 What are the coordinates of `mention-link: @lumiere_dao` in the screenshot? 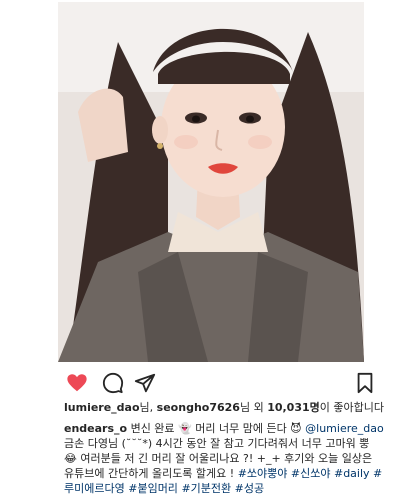 It's located at (344, 428).